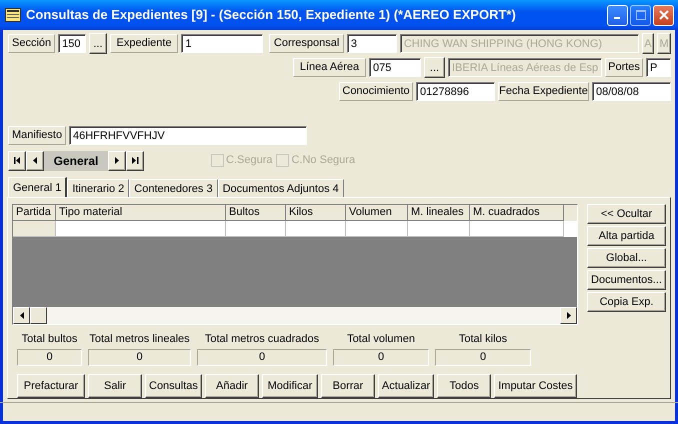 The image size is (678, 424). I want to click on last-icon, so click(135, 160).